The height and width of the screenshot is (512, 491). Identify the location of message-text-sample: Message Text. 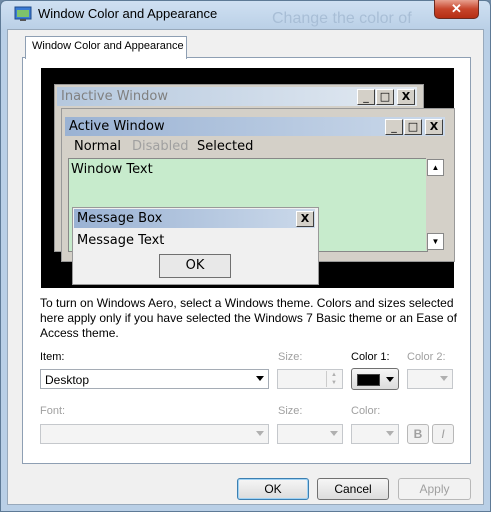
(121, 240).